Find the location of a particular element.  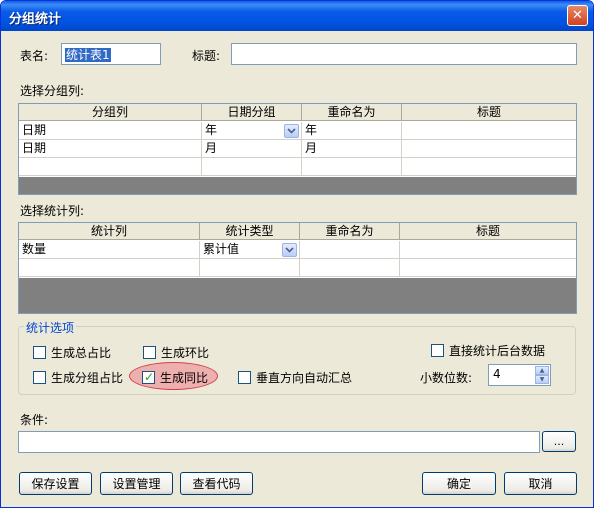

condition-label: 条件: is located at coordinates (34, 420).